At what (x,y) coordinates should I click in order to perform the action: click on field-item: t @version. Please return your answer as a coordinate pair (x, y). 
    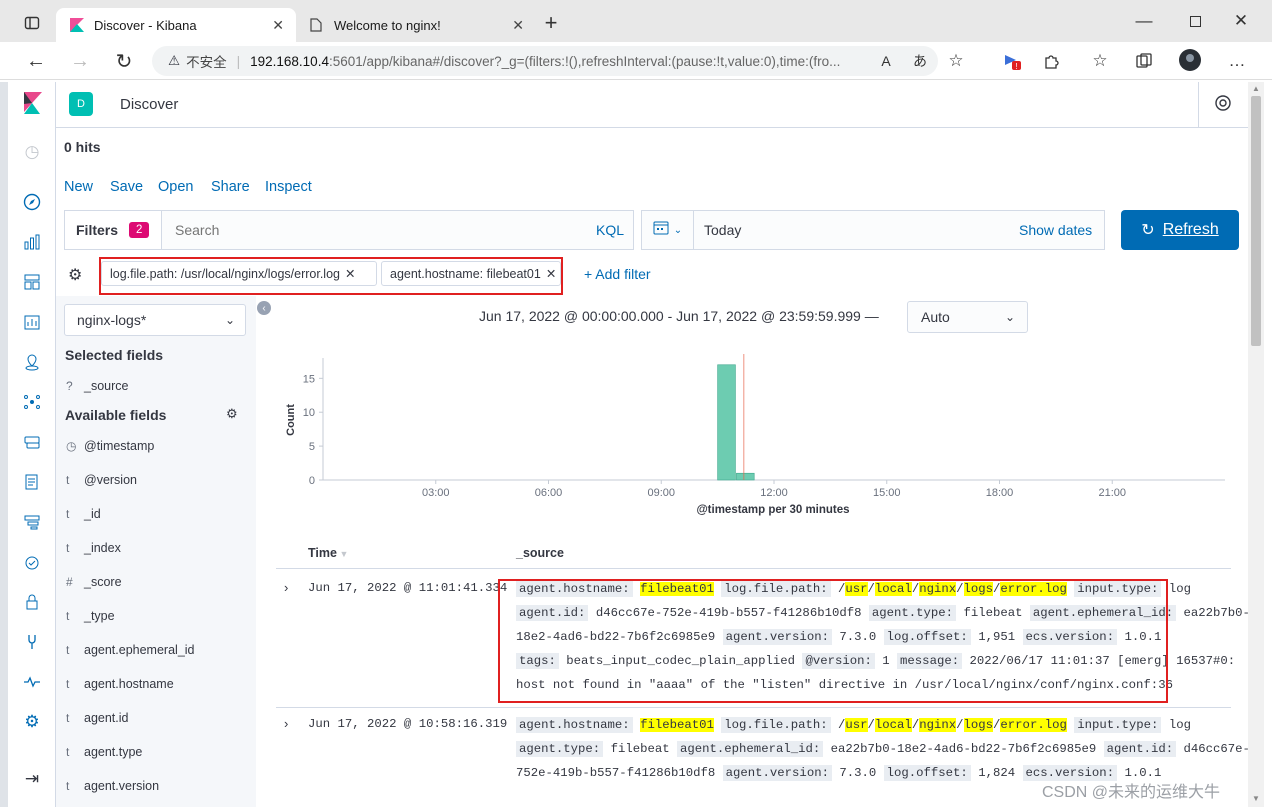
    Looking at the image, I should click on (101, 480).